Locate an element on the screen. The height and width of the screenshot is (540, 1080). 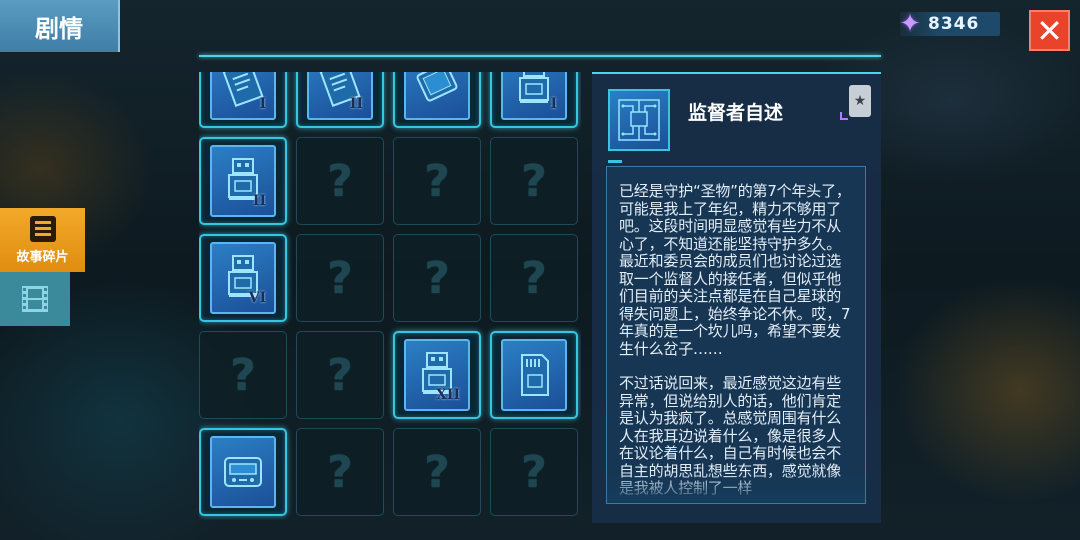
tab-video is located at coordinates (35, 299).